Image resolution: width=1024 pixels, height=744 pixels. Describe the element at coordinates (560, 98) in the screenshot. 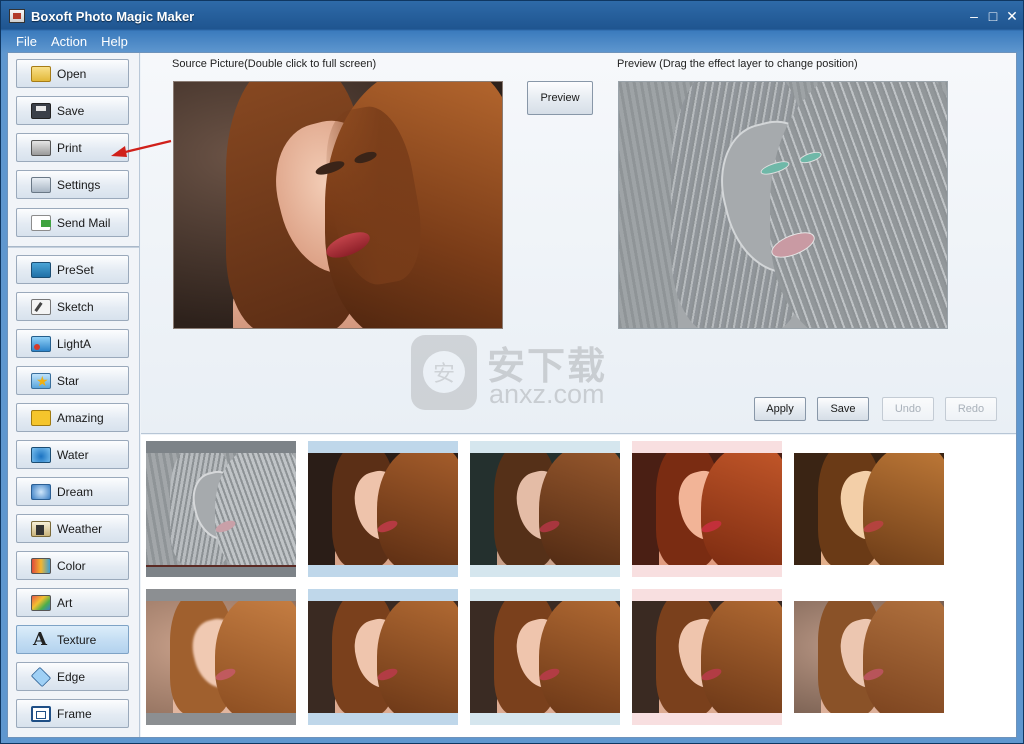

I see `preview-button: Preview` at that location.